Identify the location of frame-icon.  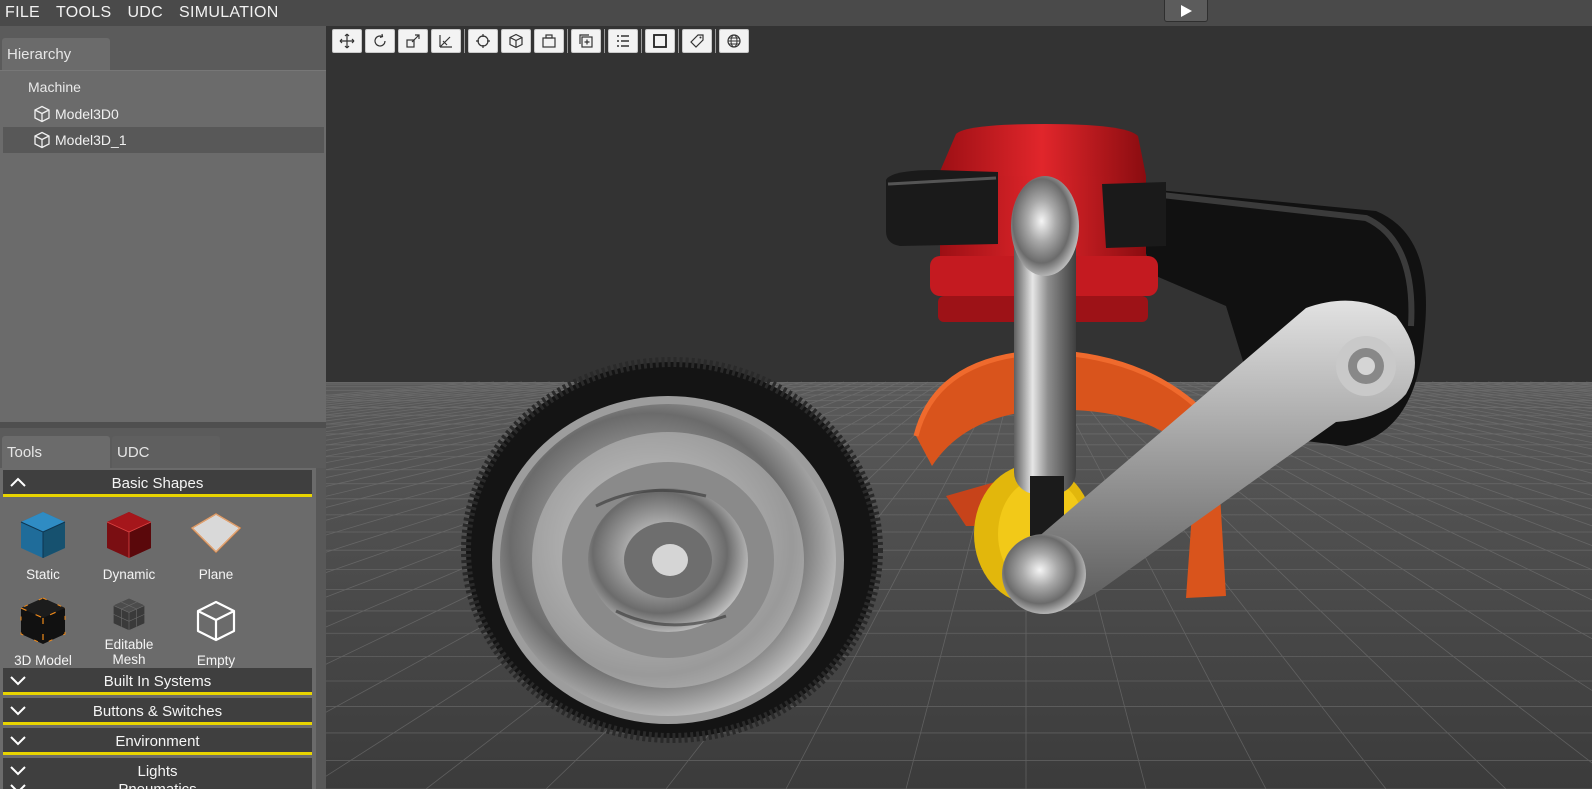
(660, 41).